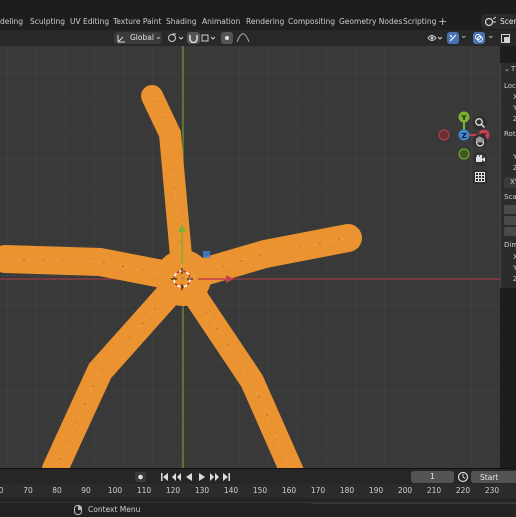 The width and height of the screenshot is (516, 517). What do you see at coordinates (498, 21) in the screenshot?
I see `scene-selector: Scen` at bounding box center [498, 21].